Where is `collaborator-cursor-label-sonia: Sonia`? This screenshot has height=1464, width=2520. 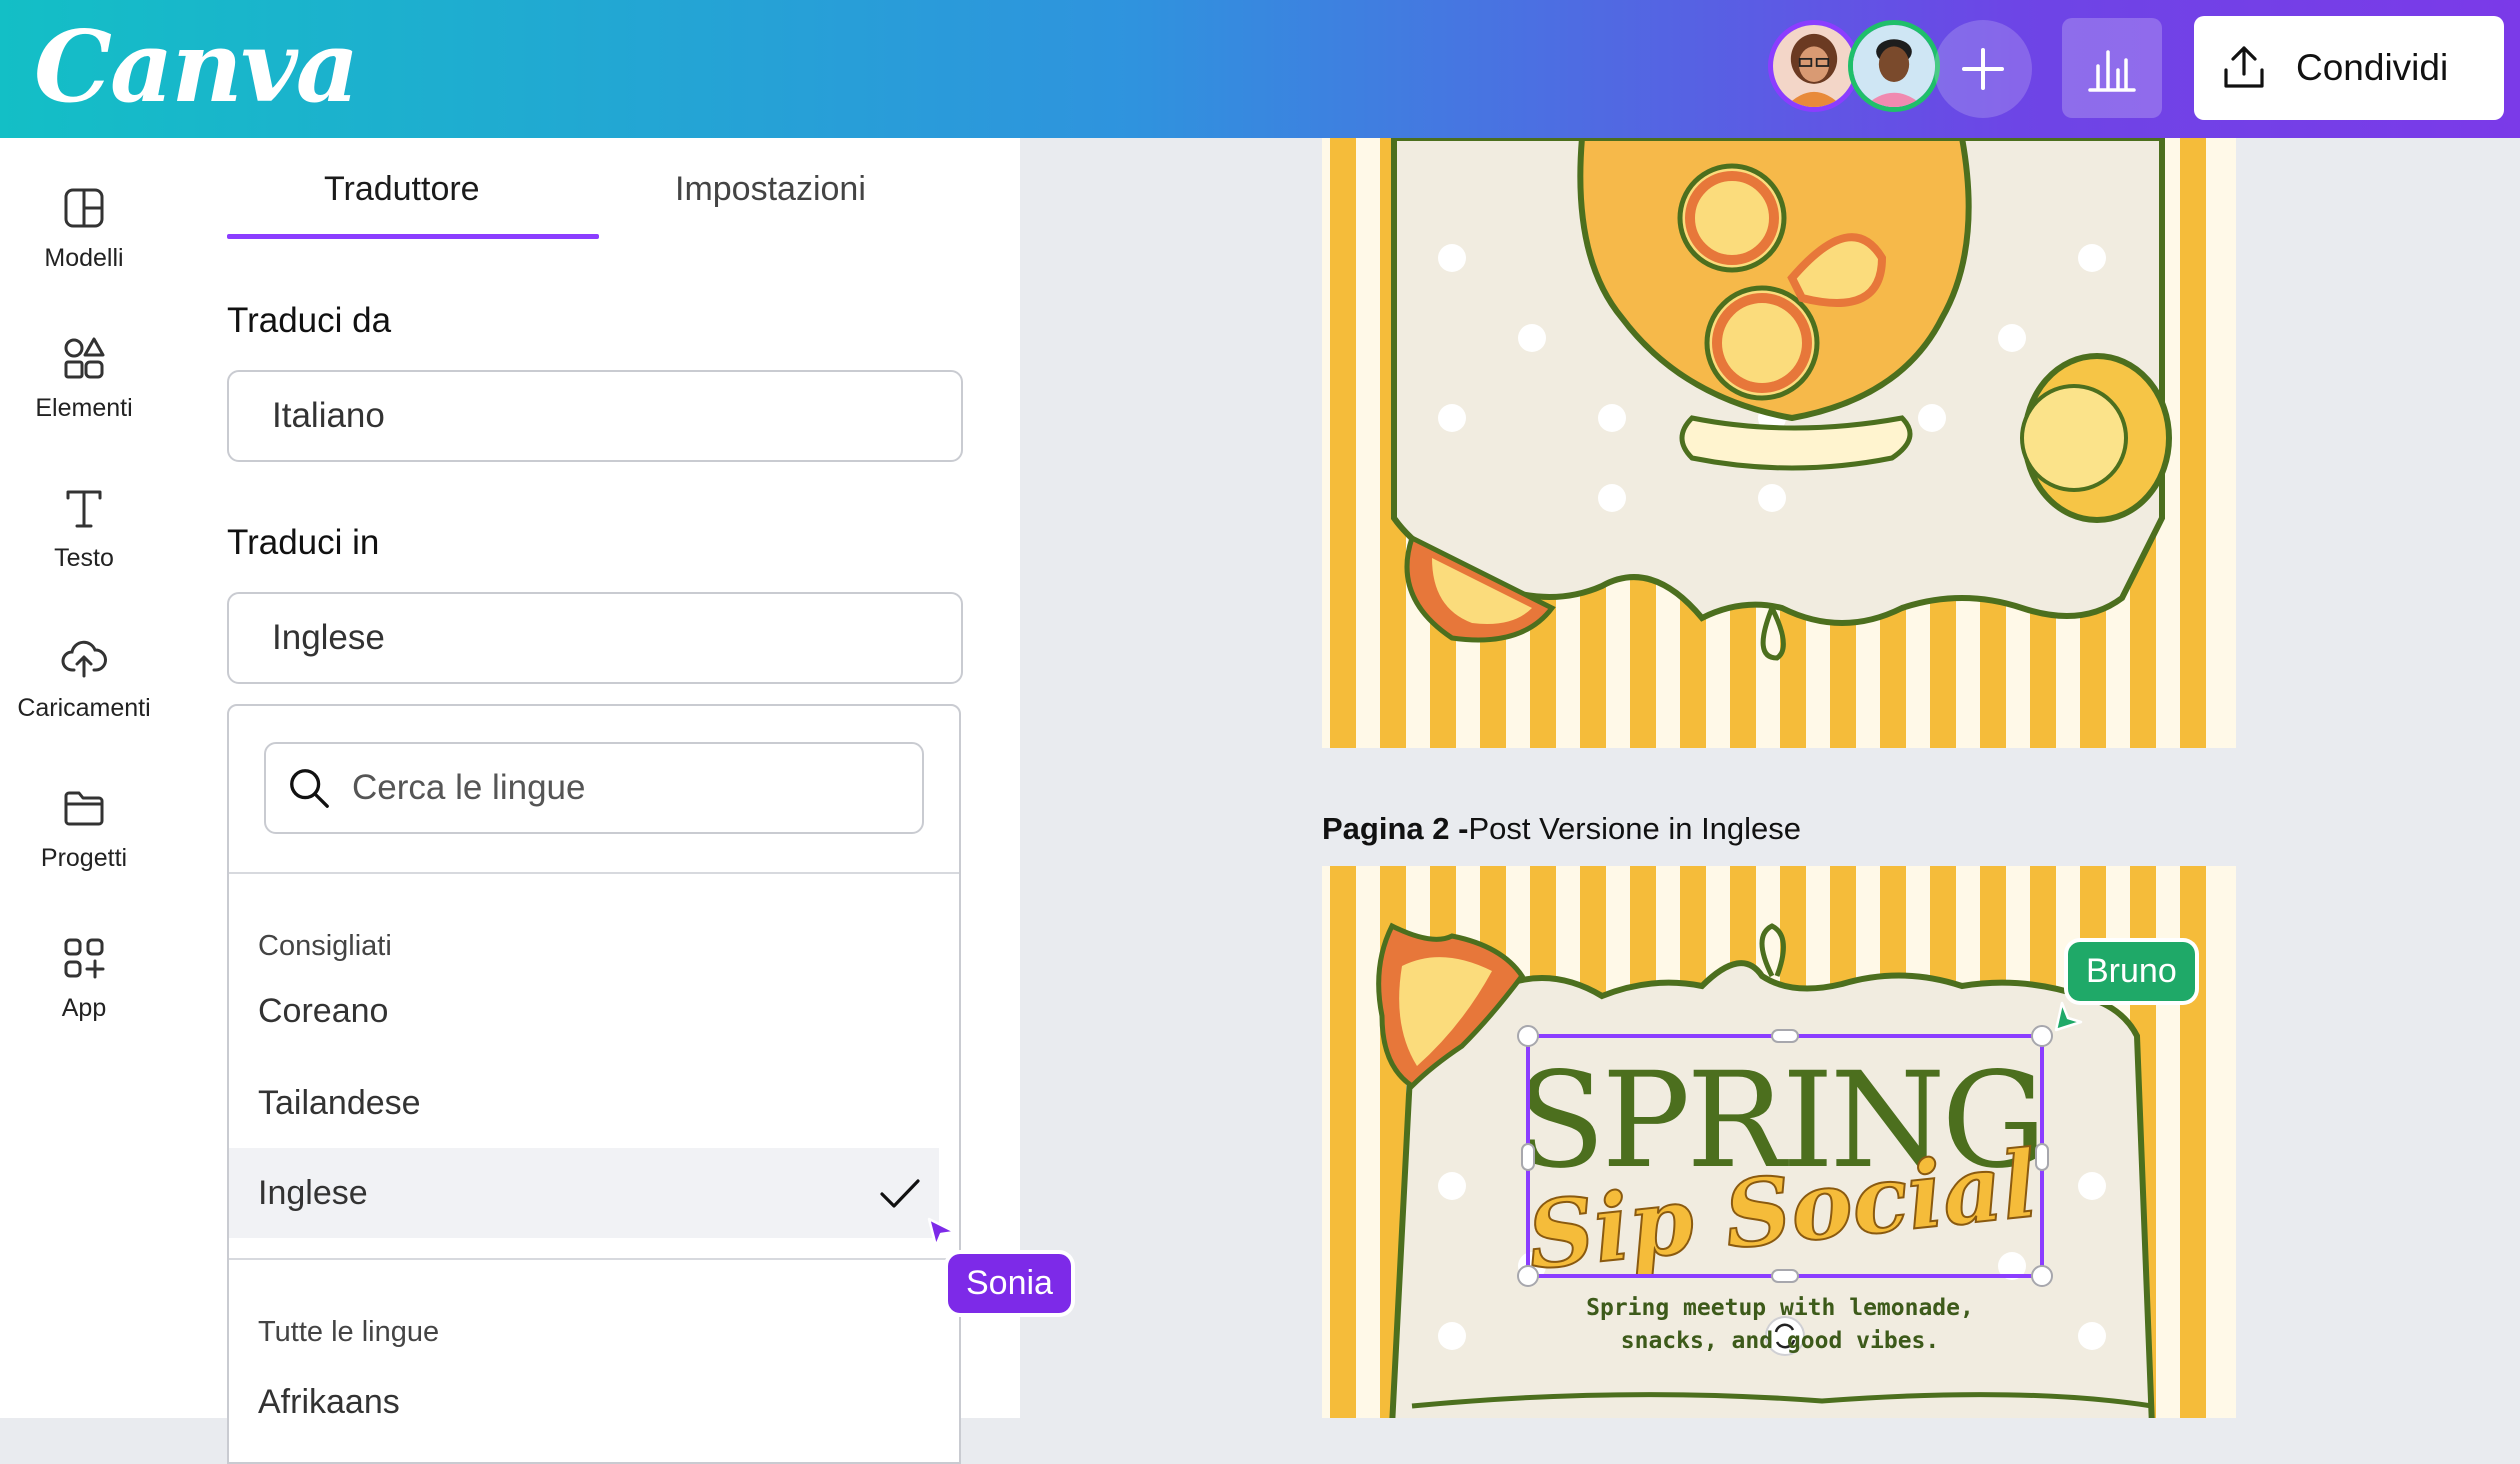
collaborator-cursor-label-sonia: Sonia is located at coordinates (1009, 1283).